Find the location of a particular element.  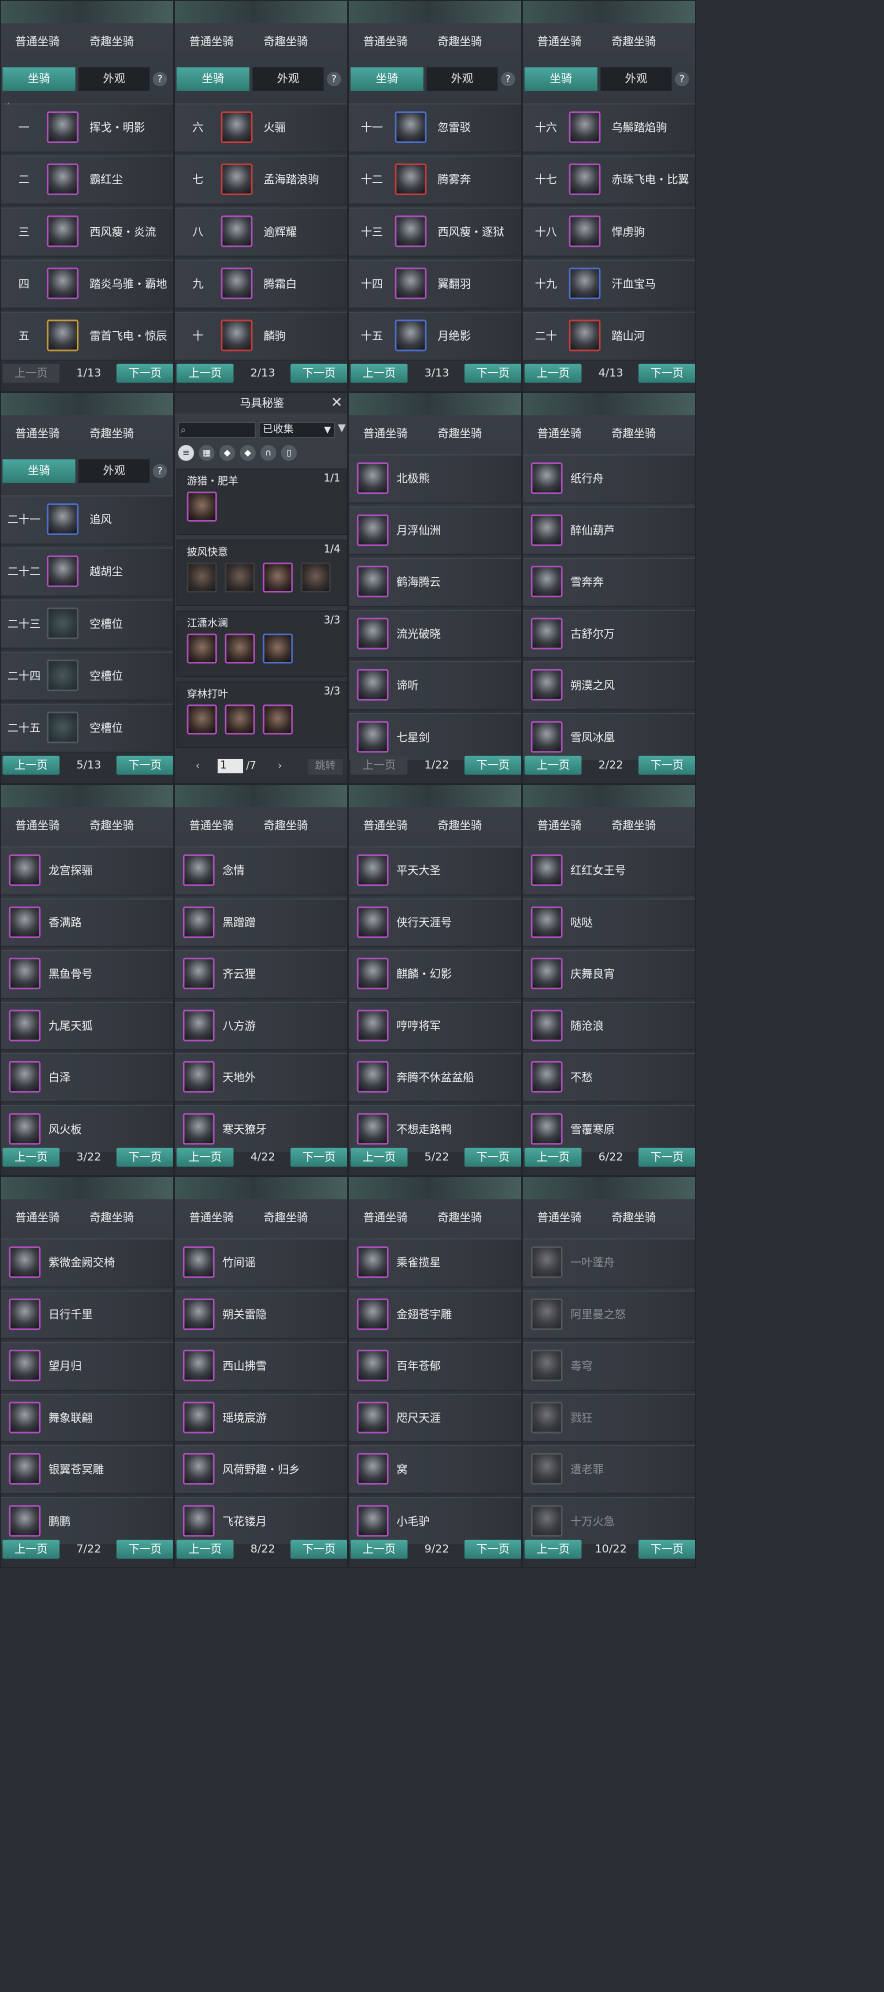

list-item: 龙宫探骊 is located at coordinates (87, 871).